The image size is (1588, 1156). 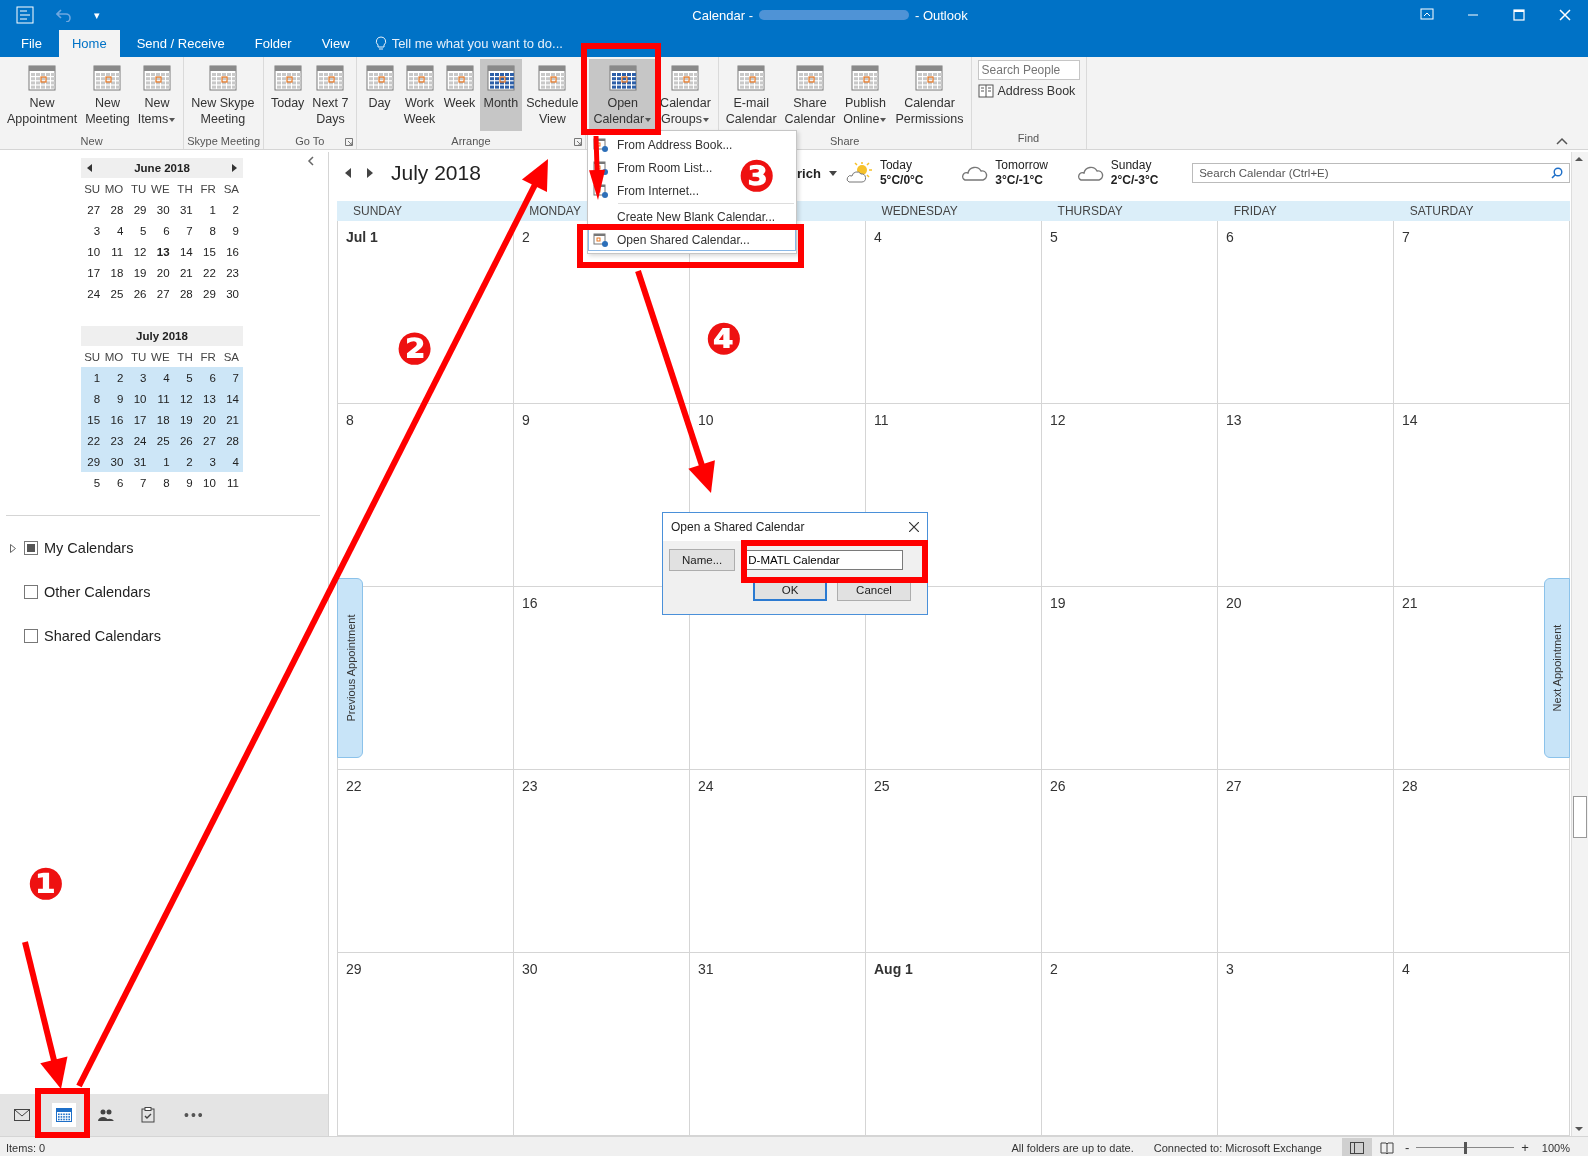 What do you see at coordinates (1579, 644) in the screenshot?
I see `scrollbar` at bounding box center [1579, 644].